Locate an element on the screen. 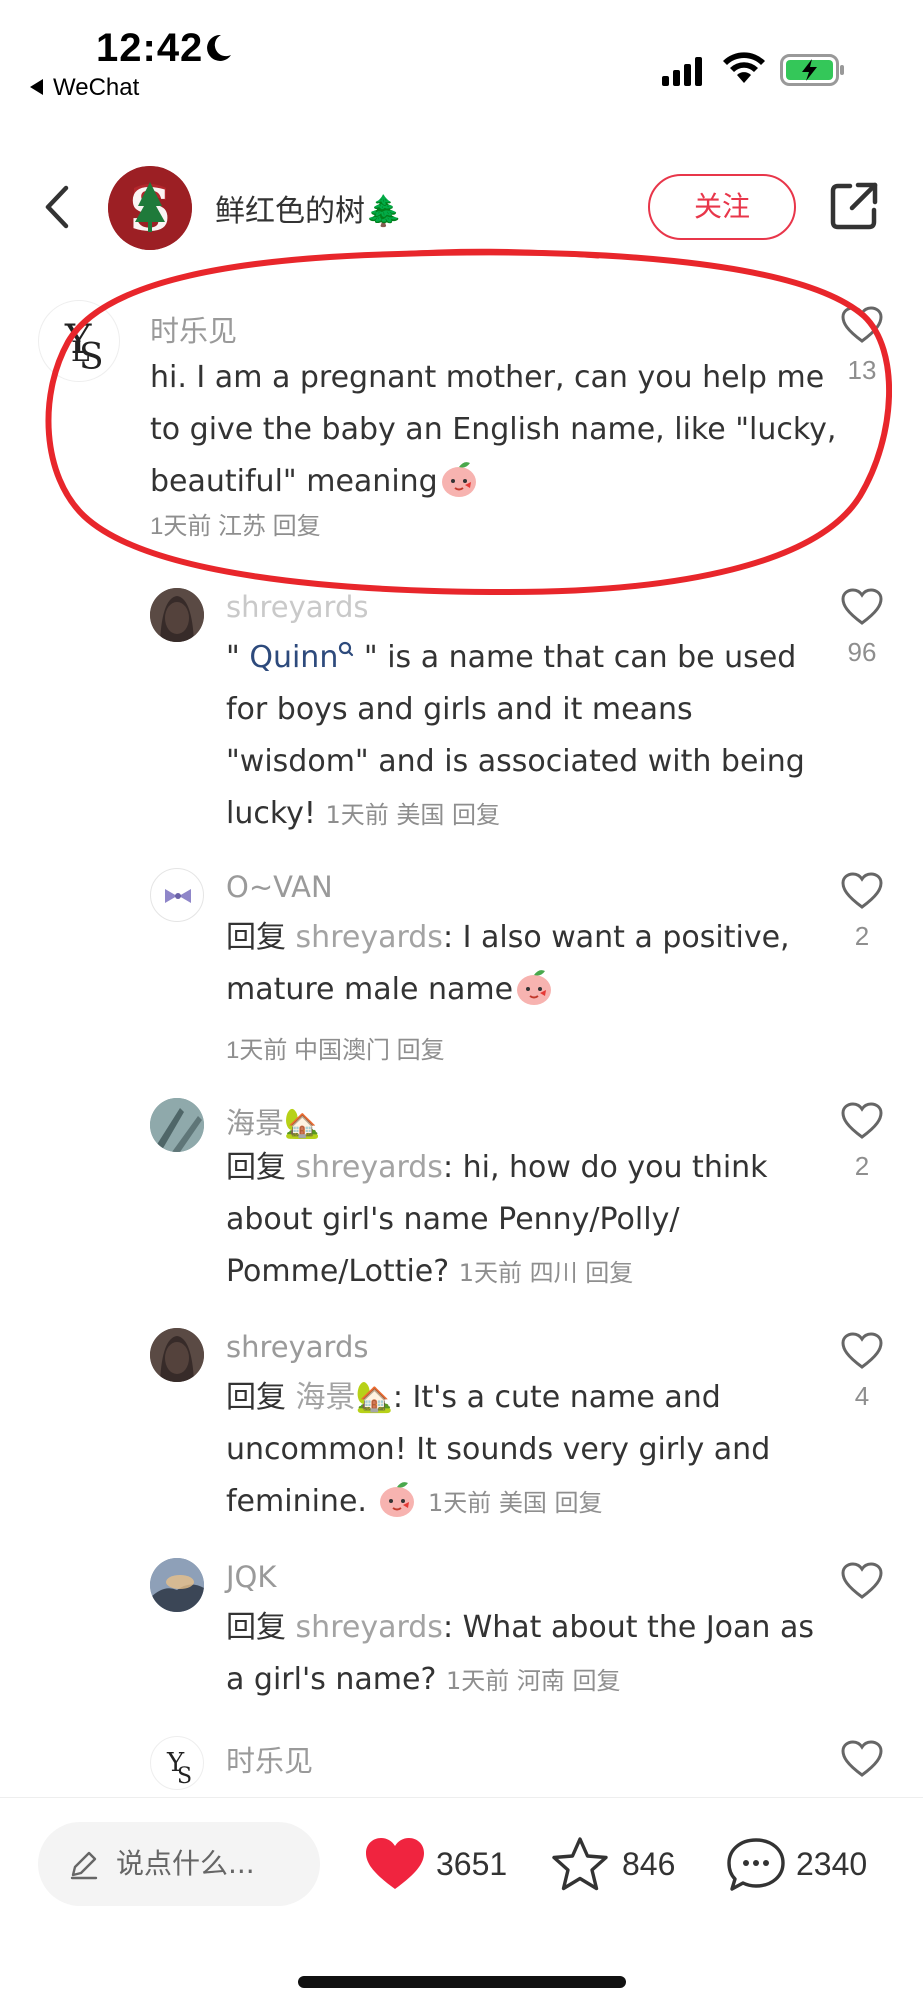 The image size is (923, 2001). comment-username: O~VAN is located at coordinates (279, 887).